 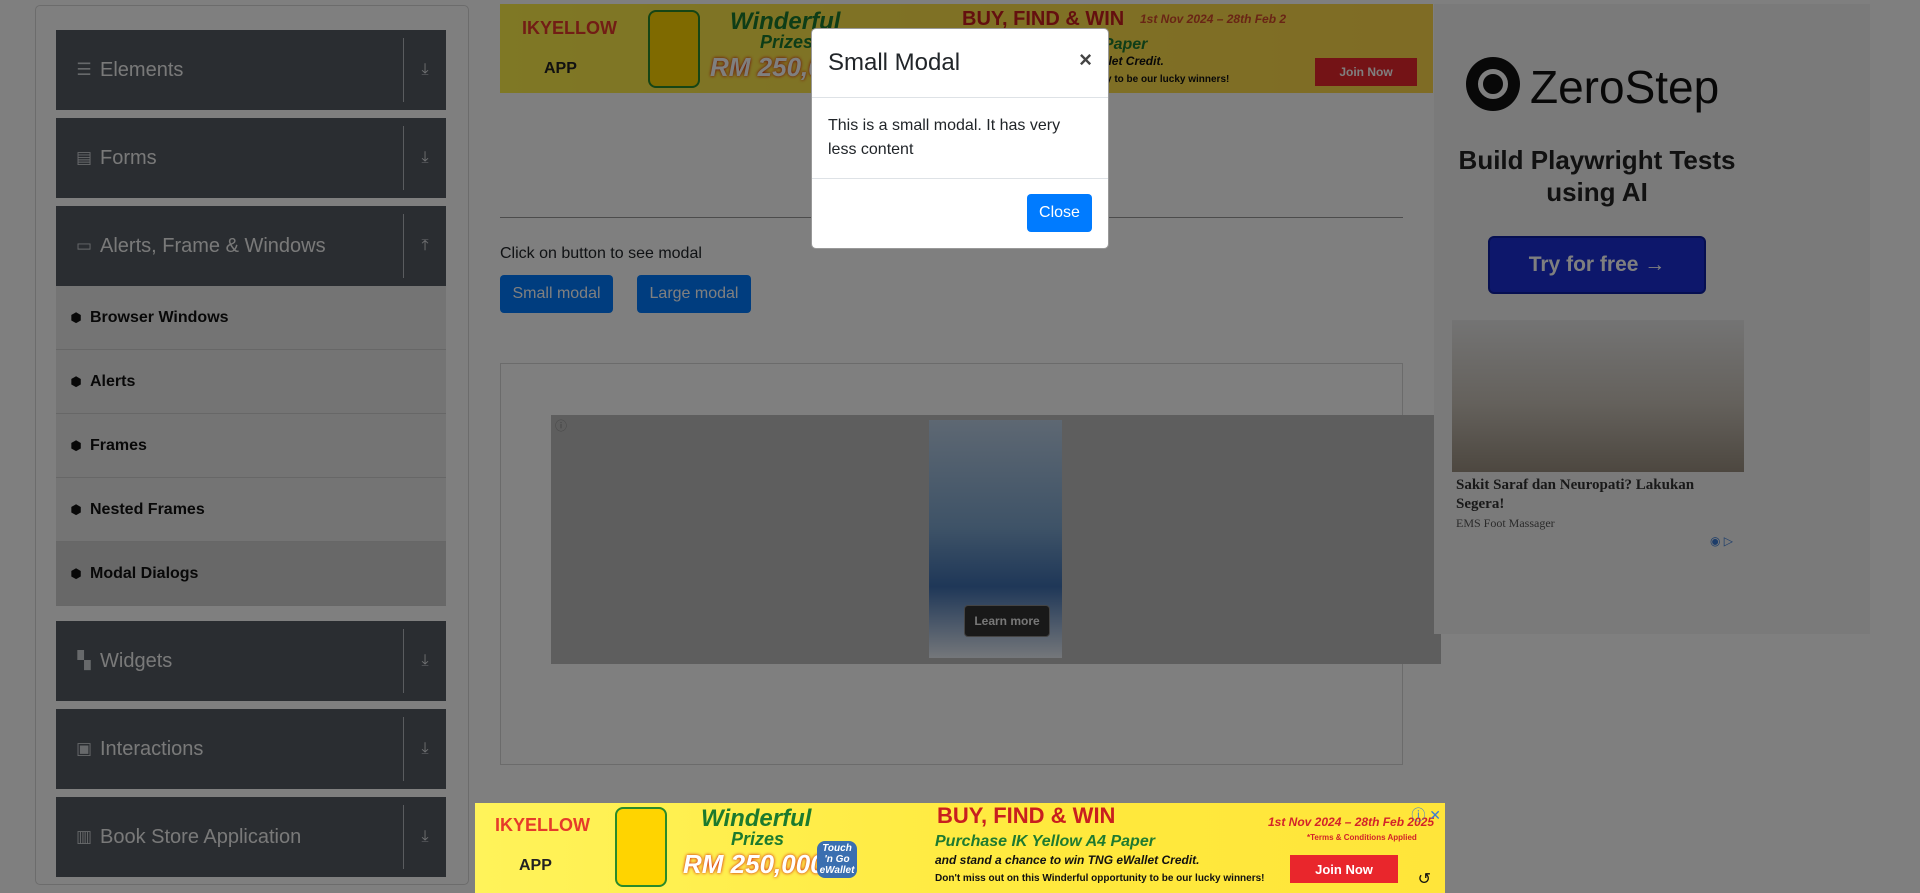 What do you see at coordinates (758, 839) in the screenshot?
I see `ad-prize-line2: Prizes` at bounding box center [758, 839].